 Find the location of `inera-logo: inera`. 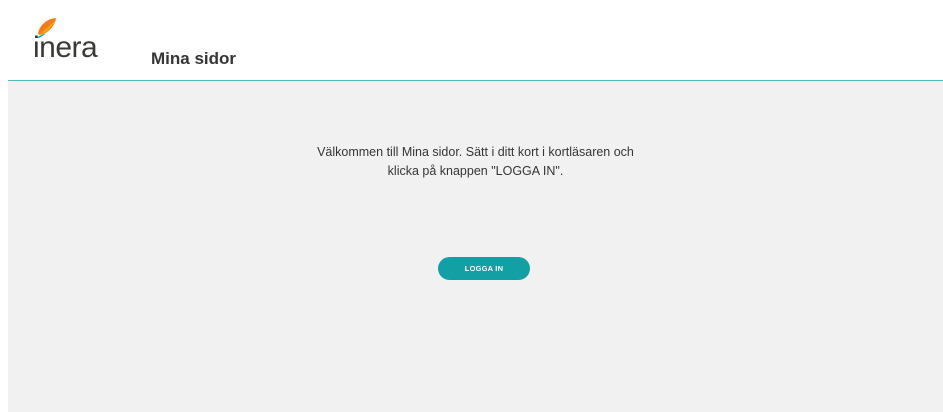

inera-logo: inera is located at coordinates (78, 42).